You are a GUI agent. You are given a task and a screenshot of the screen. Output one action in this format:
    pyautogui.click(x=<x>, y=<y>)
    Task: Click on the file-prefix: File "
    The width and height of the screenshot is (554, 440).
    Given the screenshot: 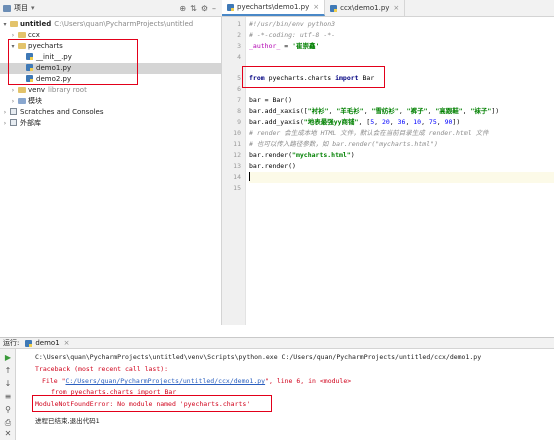 What is the action you would take?
    pyautogui.click(x=54, y=381)
    